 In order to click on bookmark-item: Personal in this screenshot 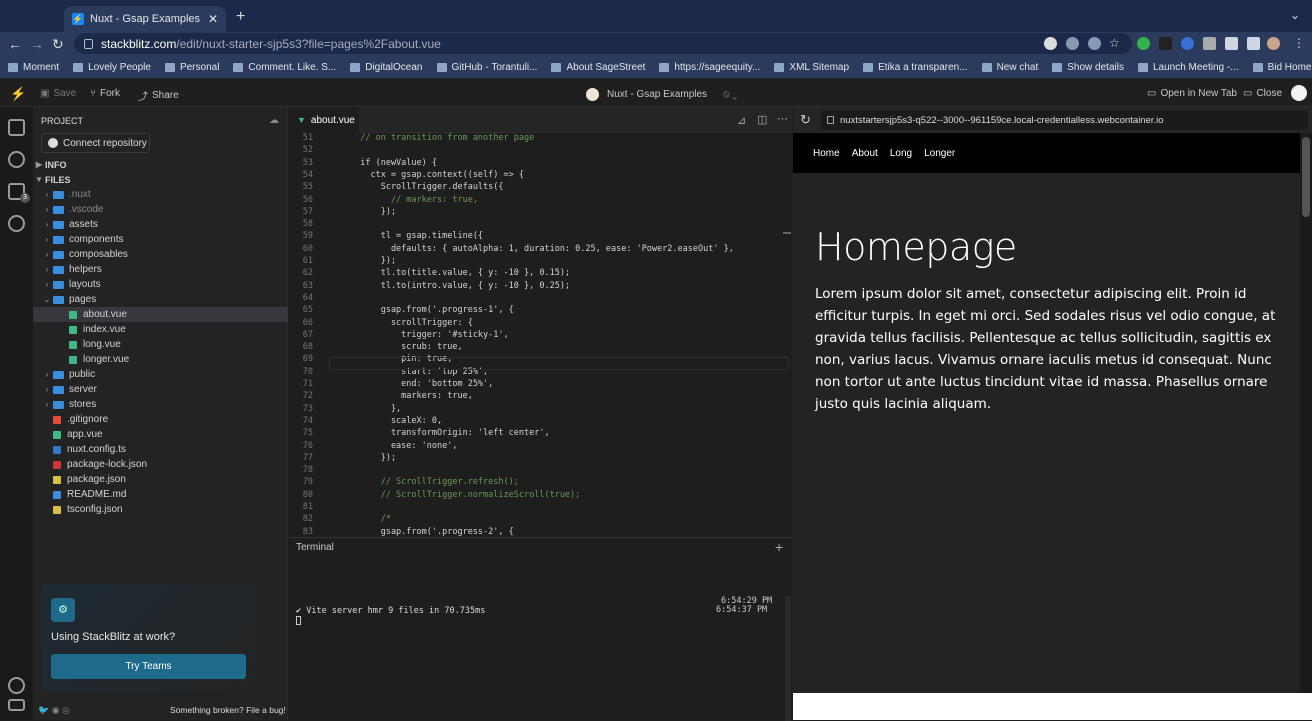, I will do `click(191, 67)`.